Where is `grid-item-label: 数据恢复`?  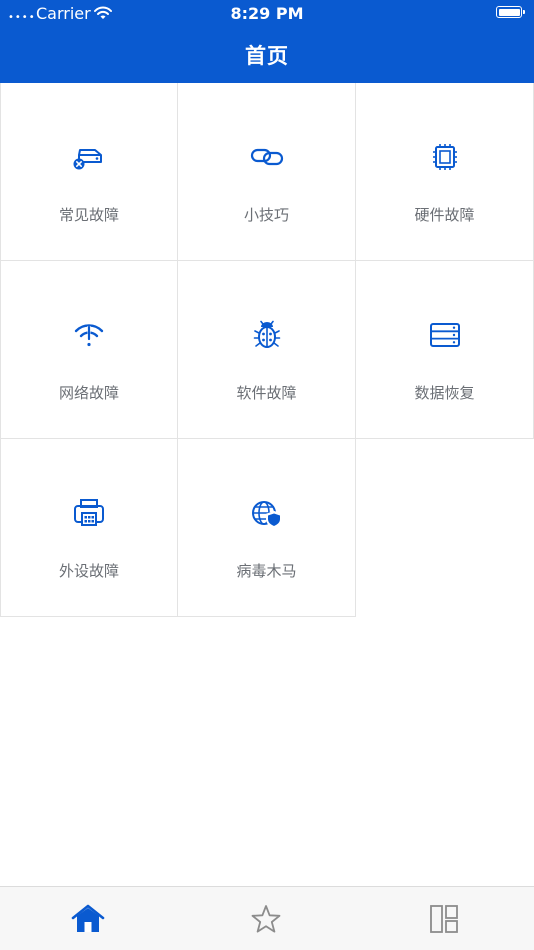 grid-item-label: 数据恢复 is located at coordinates (444, 393).